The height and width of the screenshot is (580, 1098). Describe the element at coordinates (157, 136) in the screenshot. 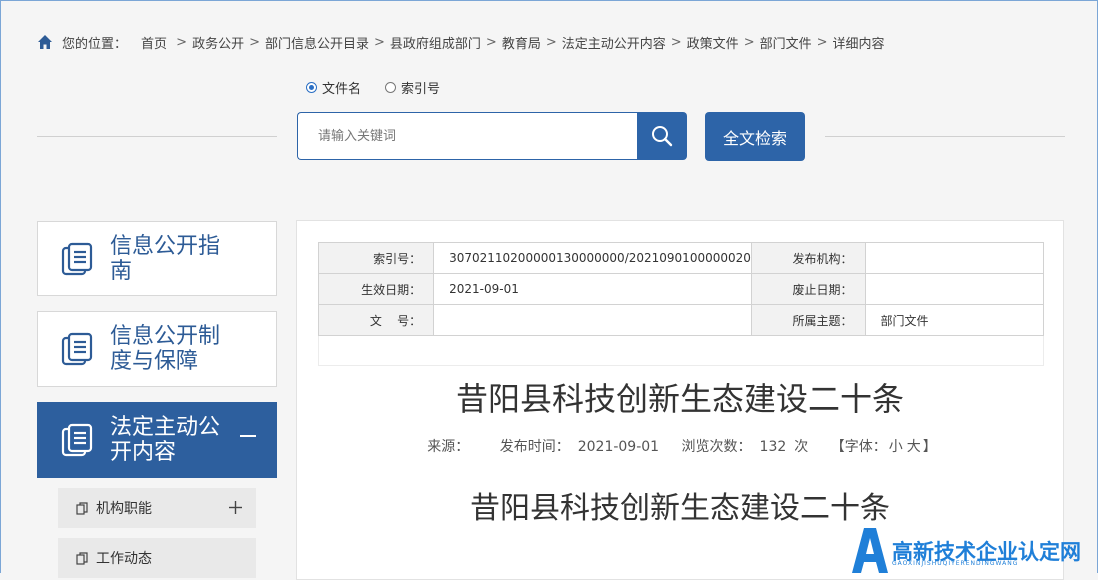

I see `divider-left` at that location.